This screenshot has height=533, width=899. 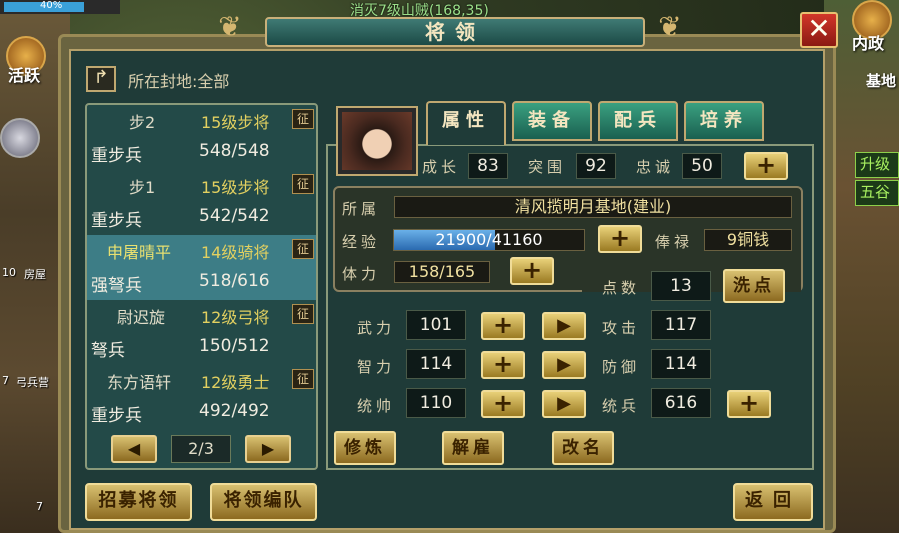 I want to click on page-indicator: 2/3, so click(x=201, y=449).